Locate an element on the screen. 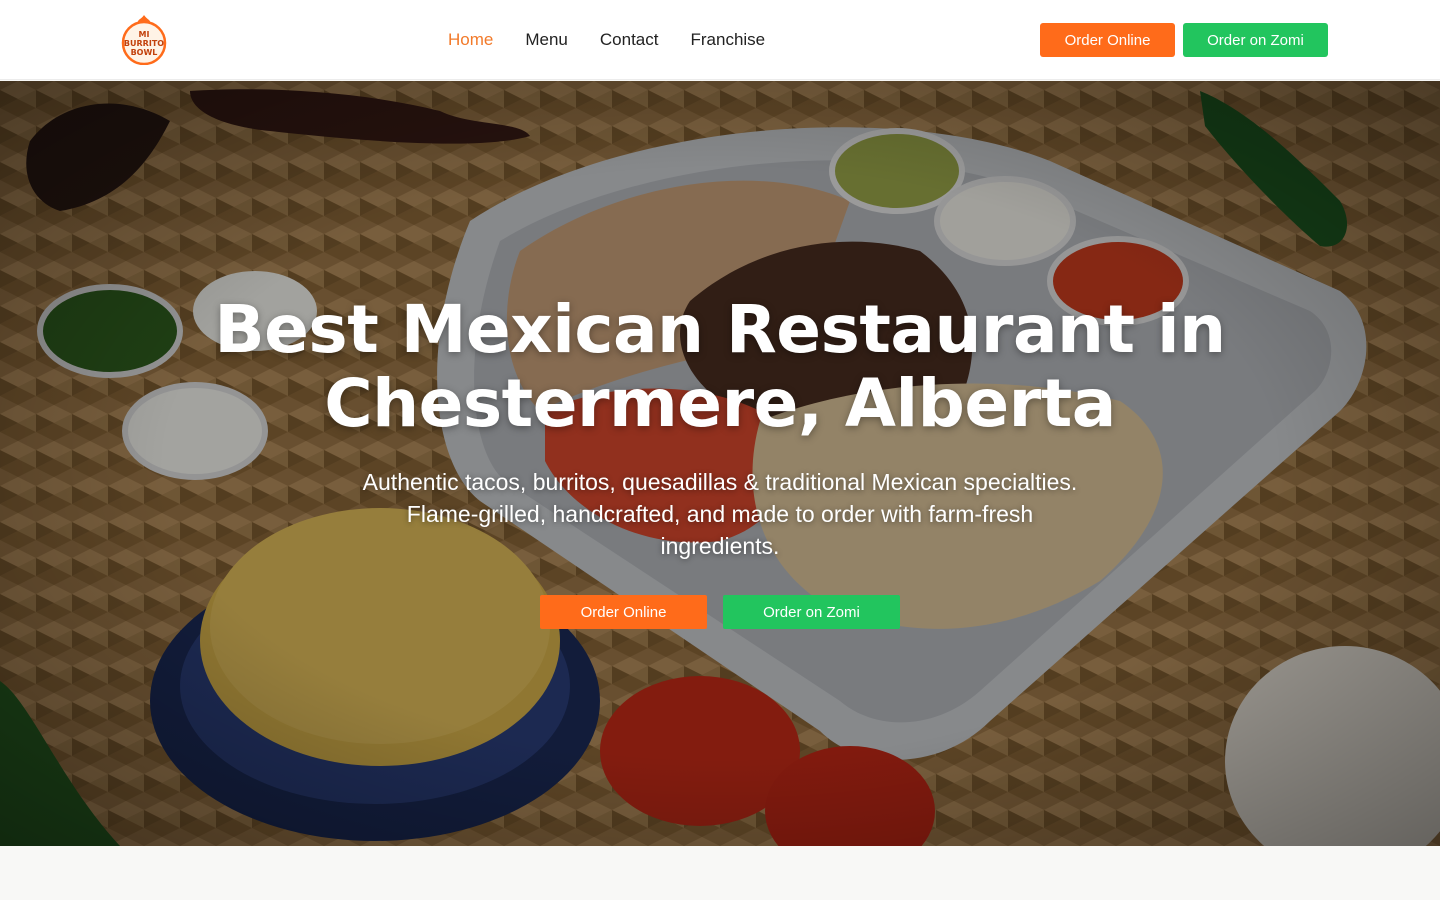 The width and height of the screenshot is (1440, 900). header-order-online-button: Order Online is located at coordinates (1107, 40).